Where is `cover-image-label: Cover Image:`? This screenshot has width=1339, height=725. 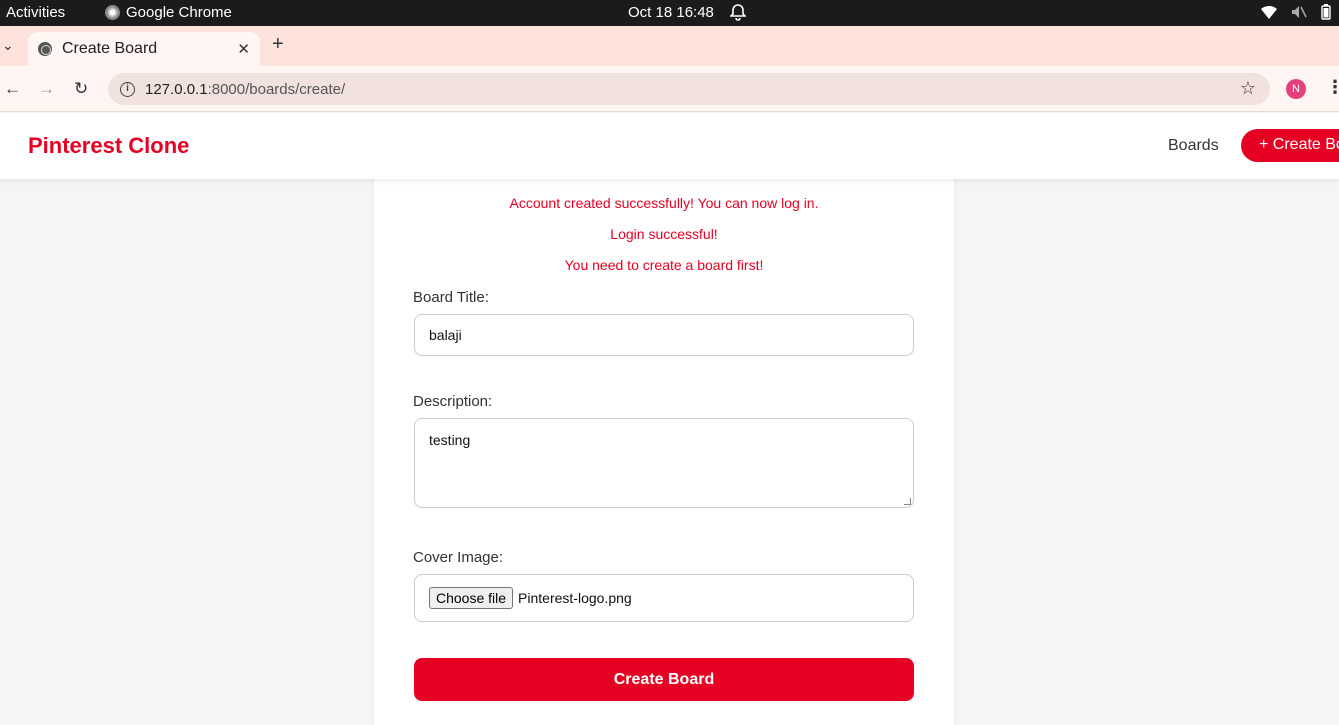 cover-image-label: Cover Image: is located at coordinates (458, 557).